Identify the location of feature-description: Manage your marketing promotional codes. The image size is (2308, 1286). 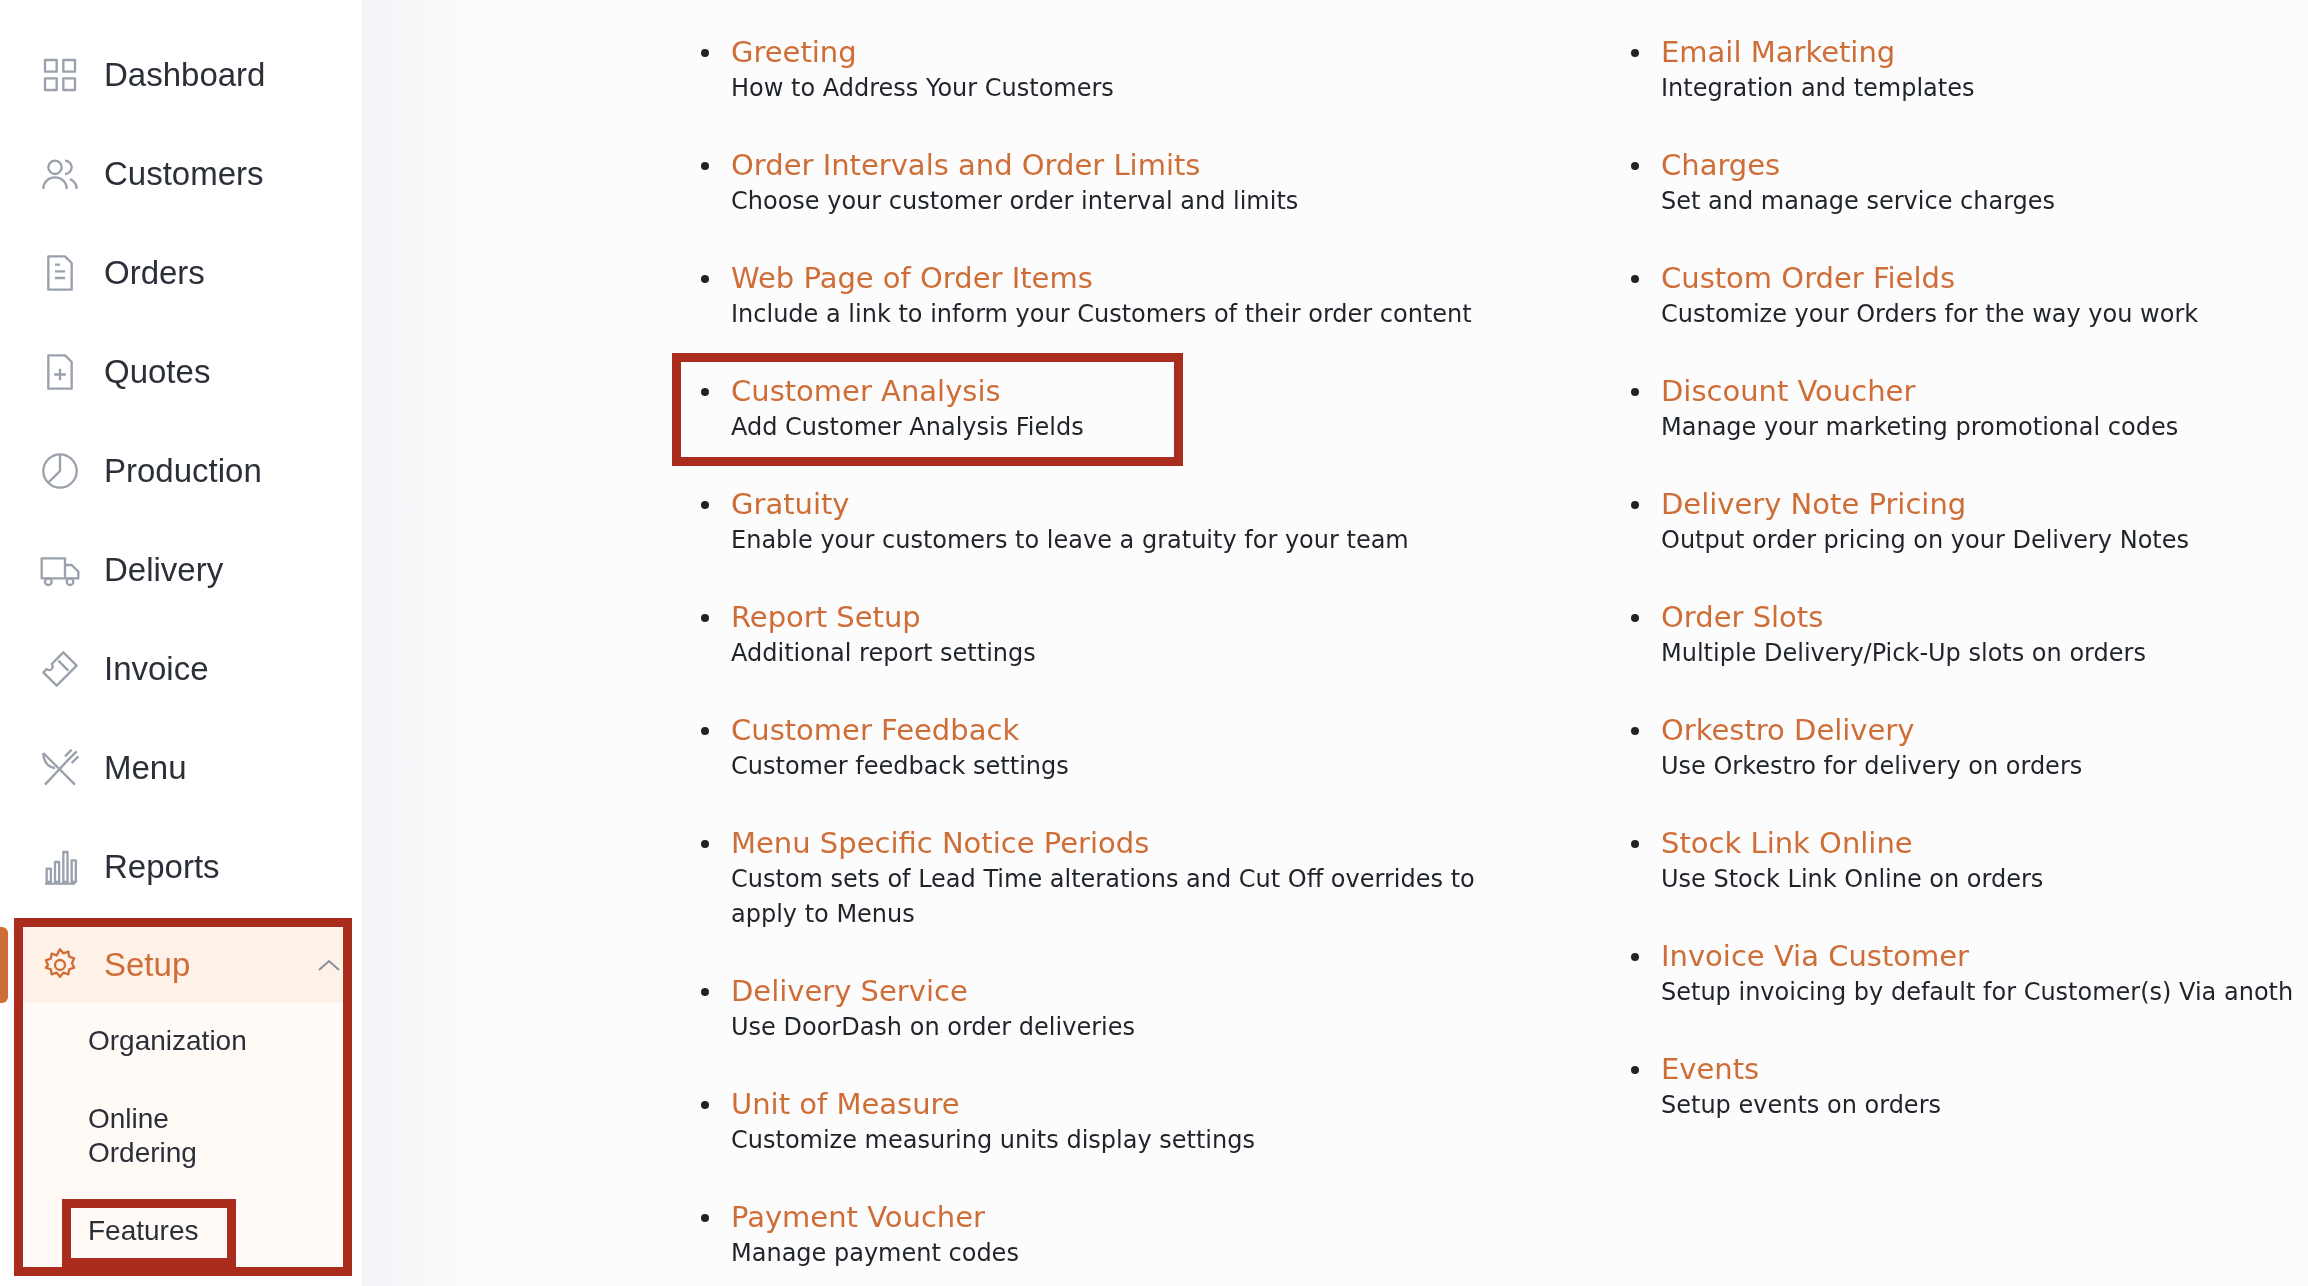
(1920, 427).